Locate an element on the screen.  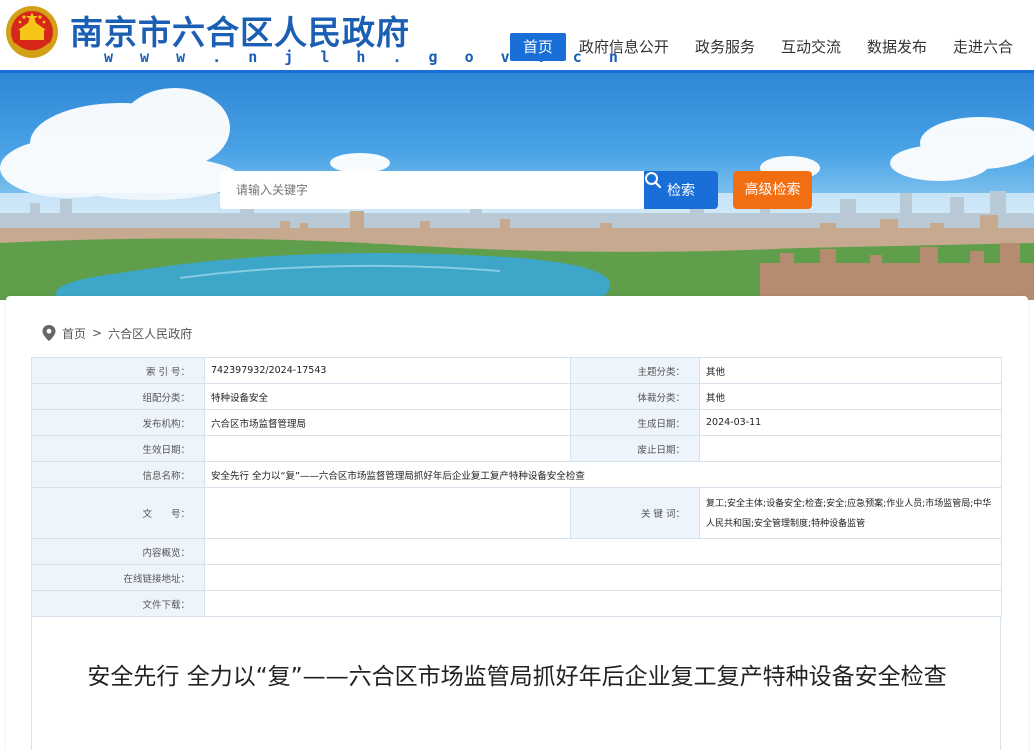
meta-key: 索 引 号： is located at coordinates (118, 370).